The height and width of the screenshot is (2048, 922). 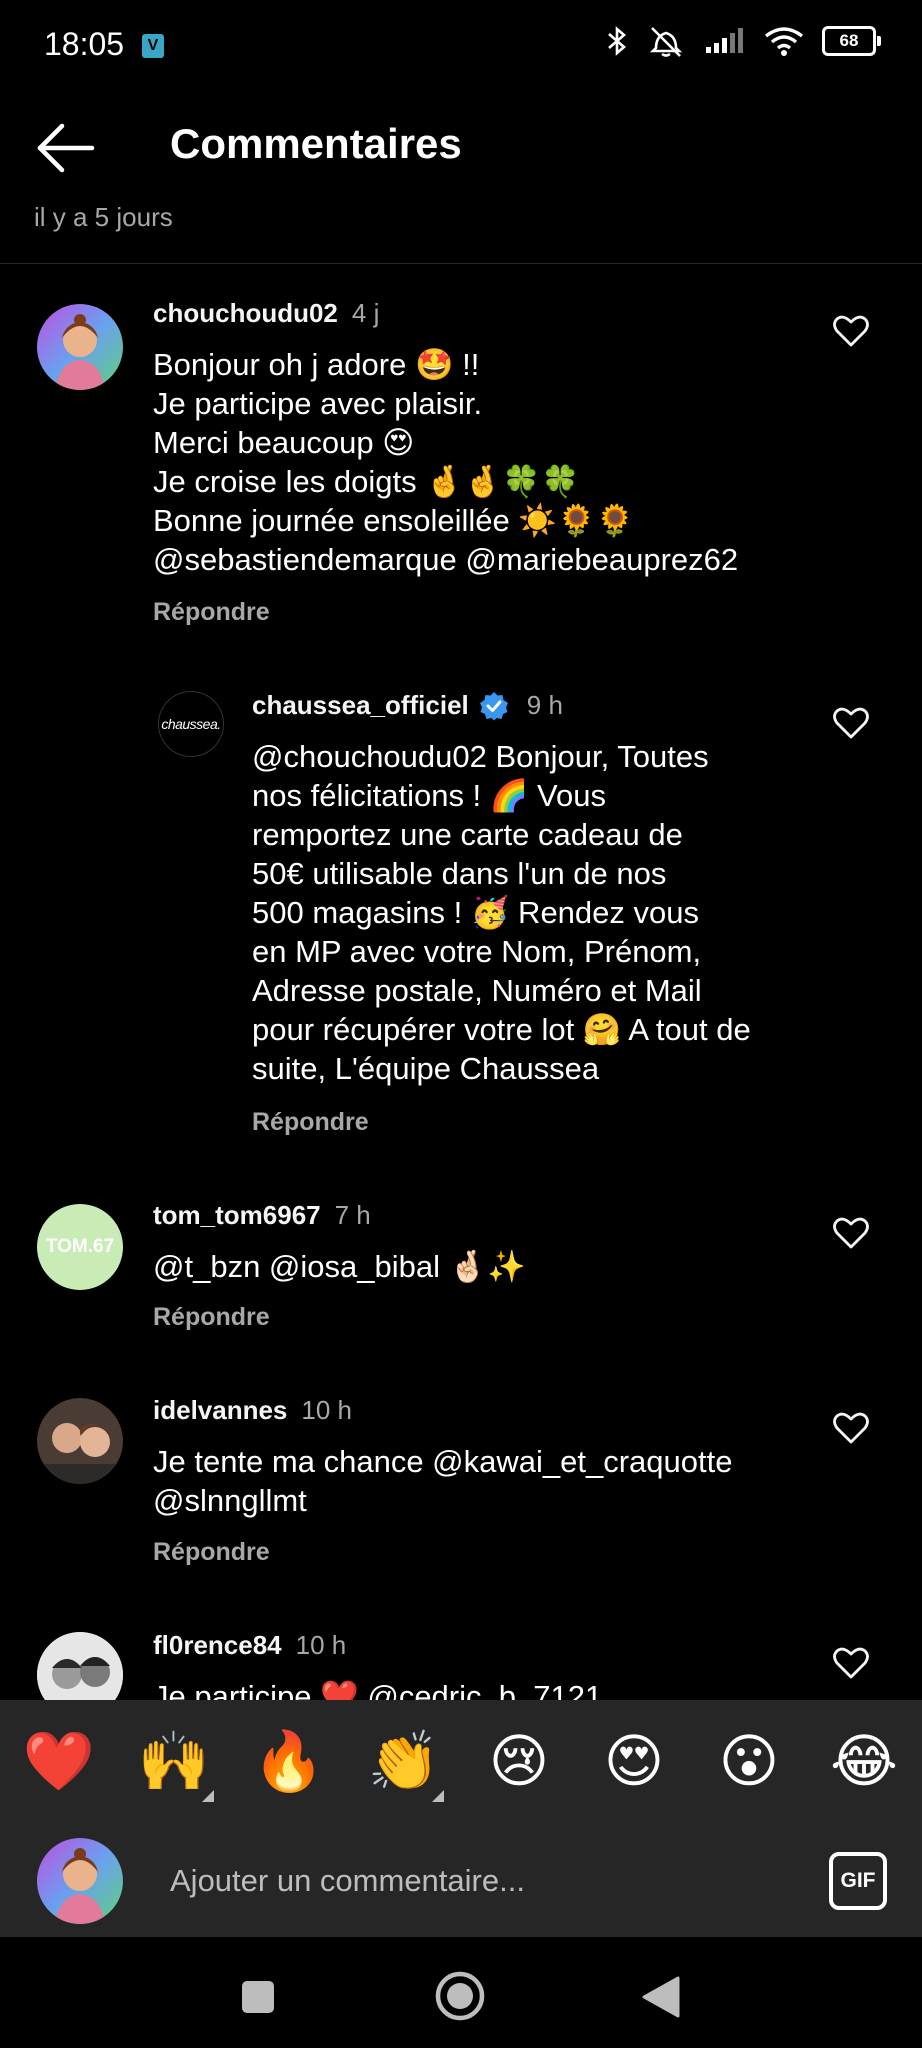 What do you see at coordinates (858, 1881) in the screenshot?
I see `gif-button: GIF` at bounding box center [858, 1881].